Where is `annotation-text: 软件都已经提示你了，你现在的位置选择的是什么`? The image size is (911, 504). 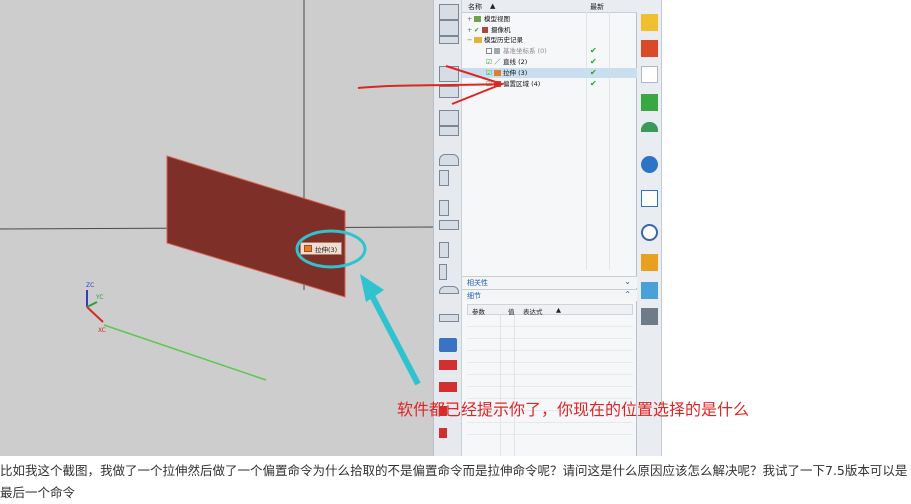 annotation-text: 软件都已经提示你了，你现在的位置选择的是什么 is located at coordinates (573, 409).